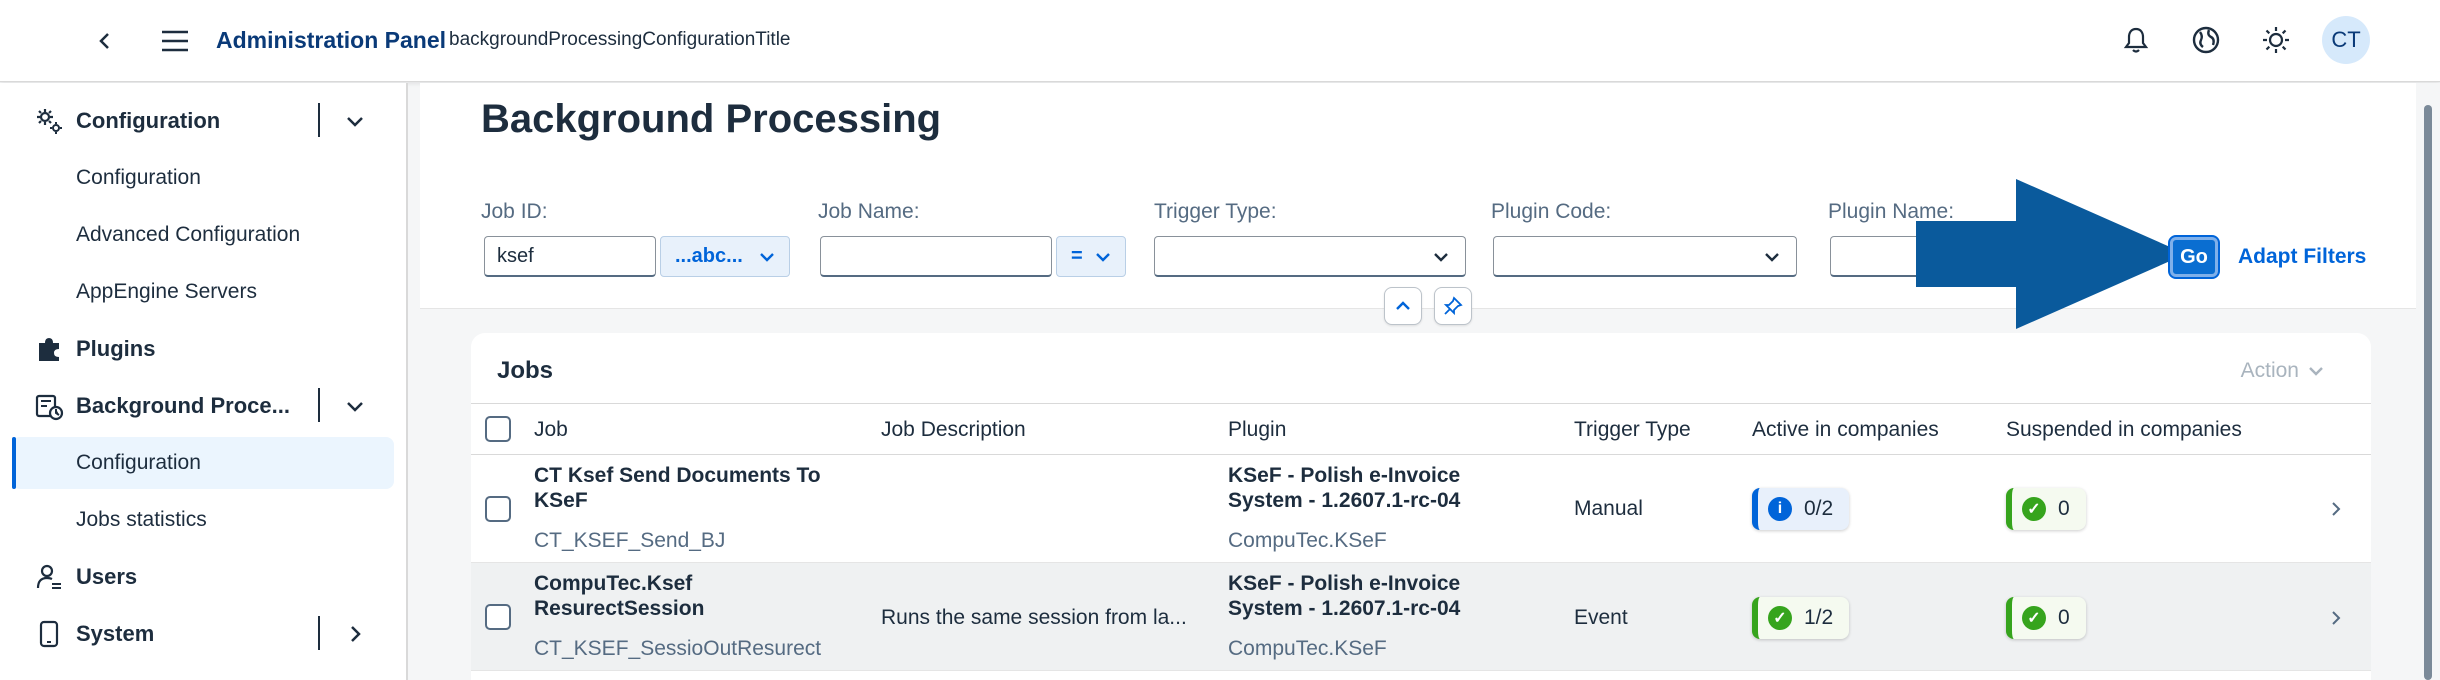  I want to click on trigger-type-select, so click(1310, 256).